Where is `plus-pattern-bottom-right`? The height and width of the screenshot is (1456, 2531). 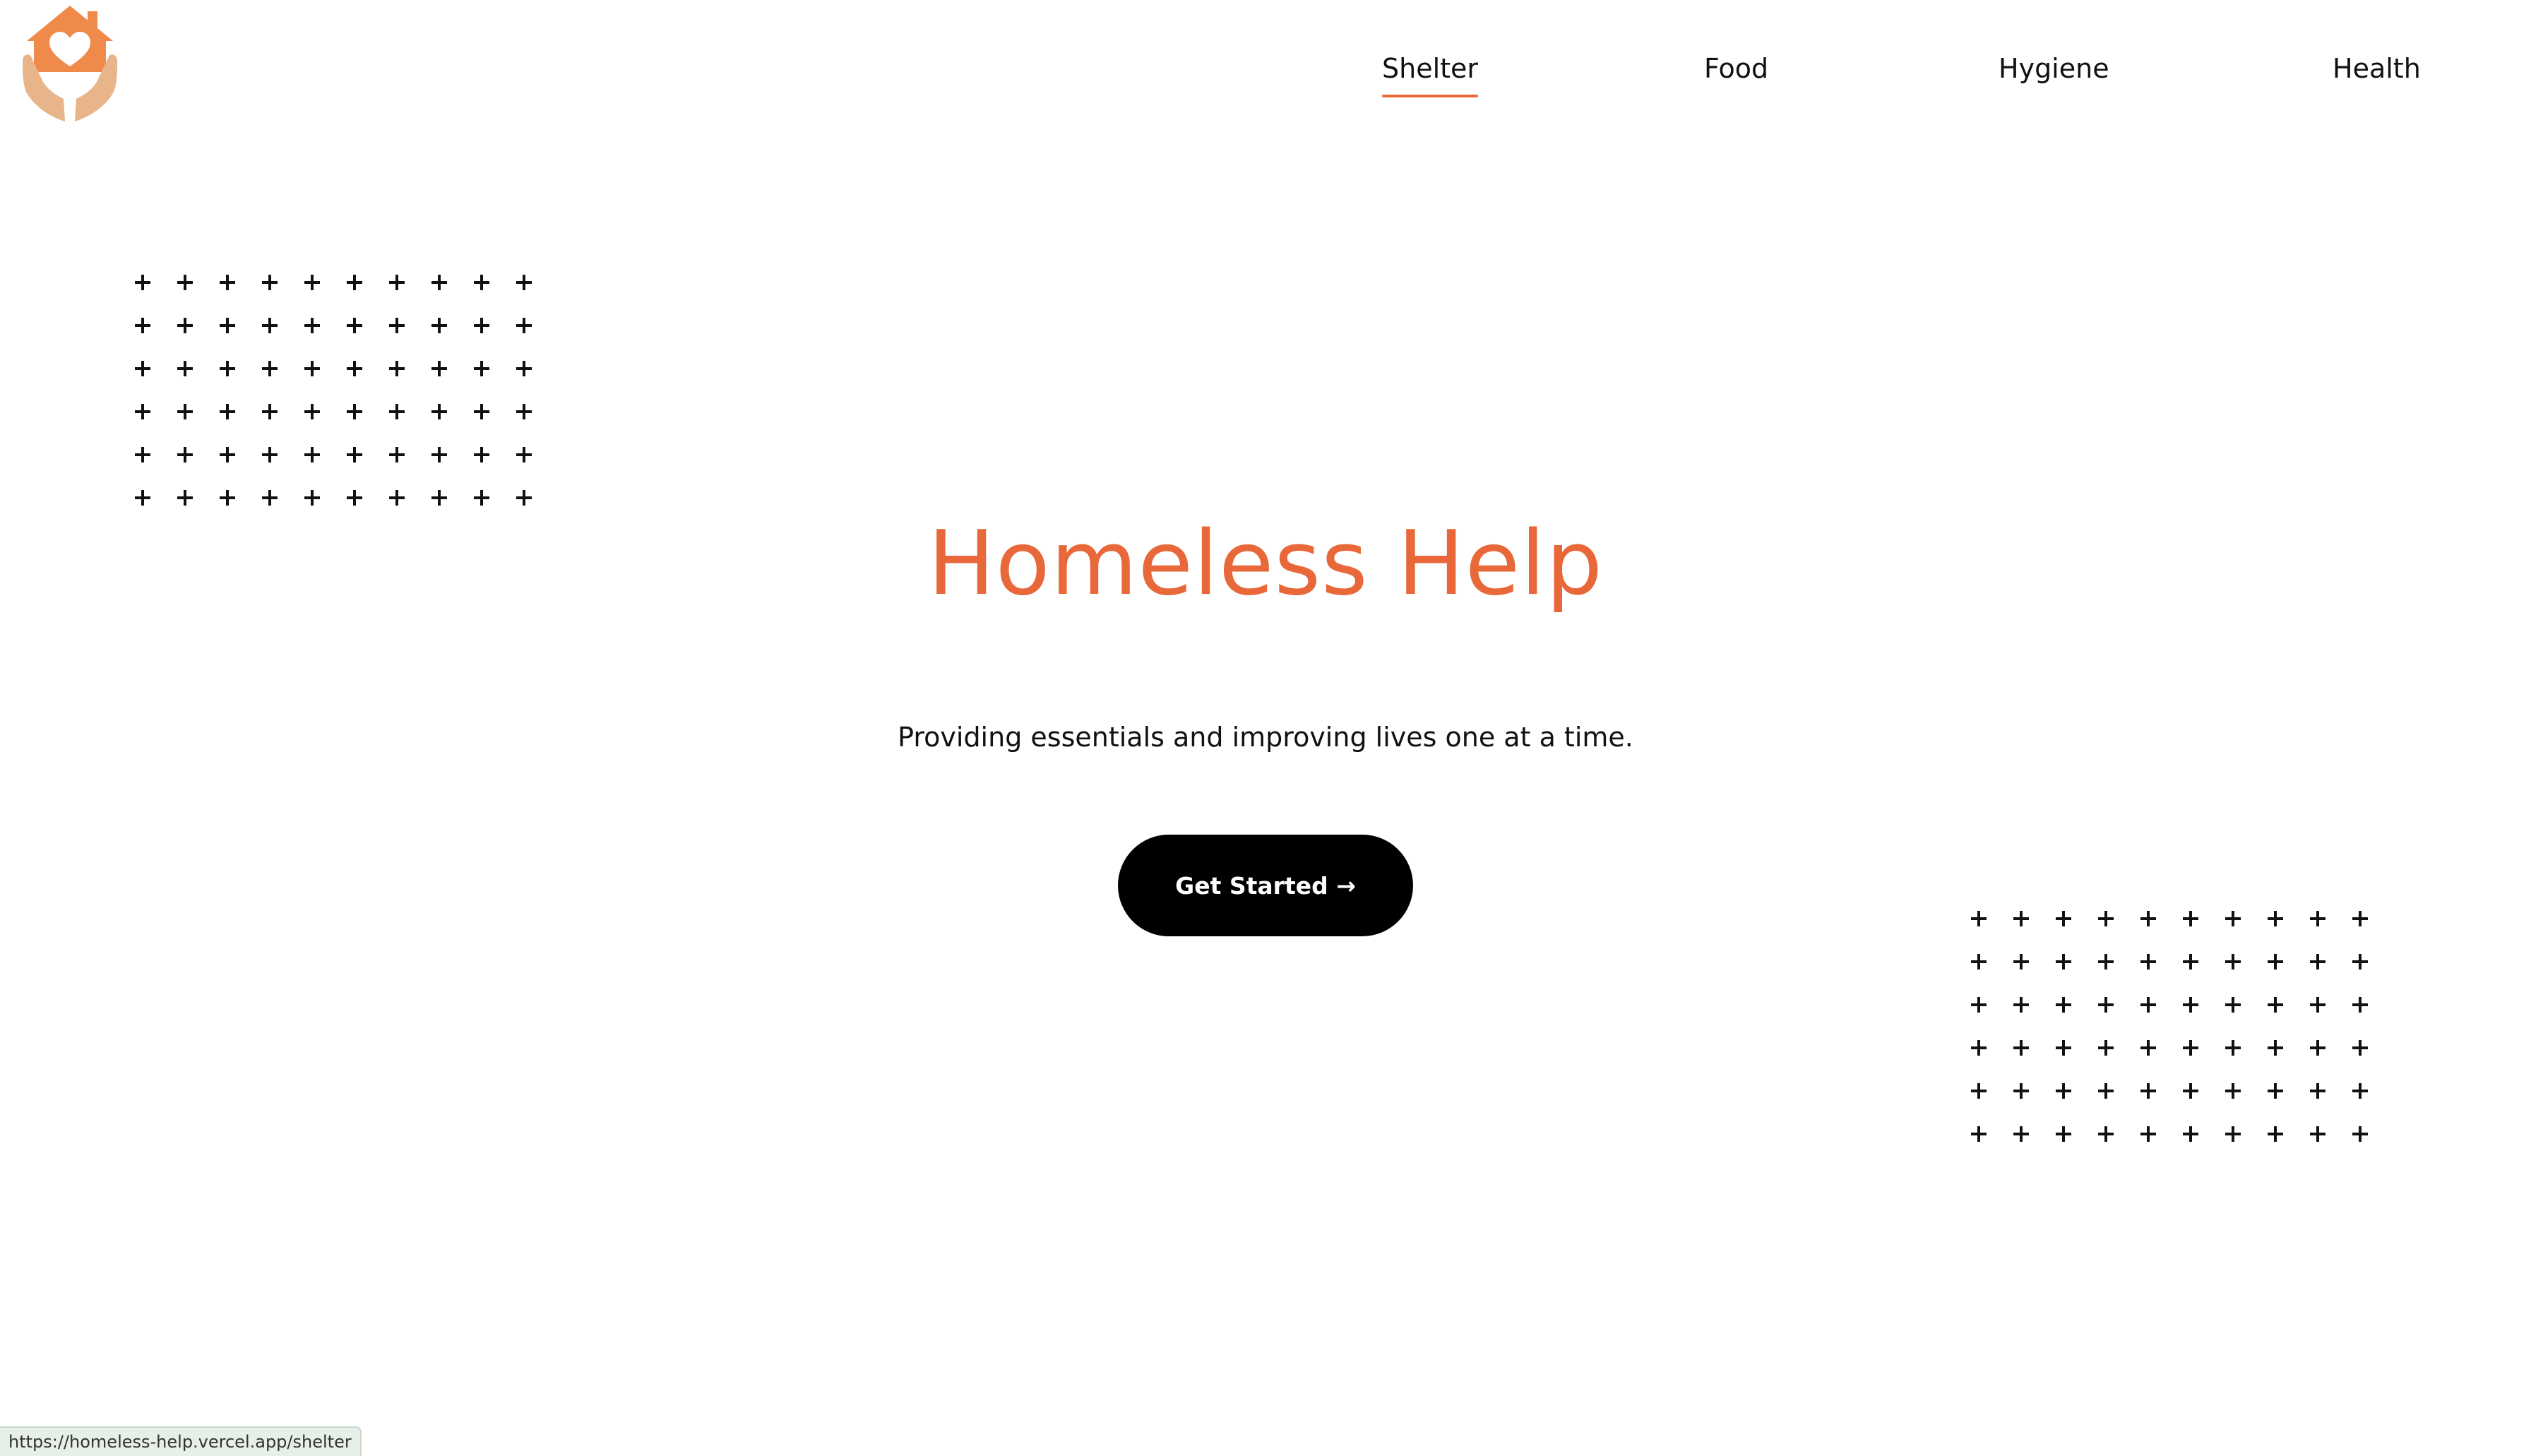 plus-pattern-bottom-right is located at coordinates (2169, 1026).